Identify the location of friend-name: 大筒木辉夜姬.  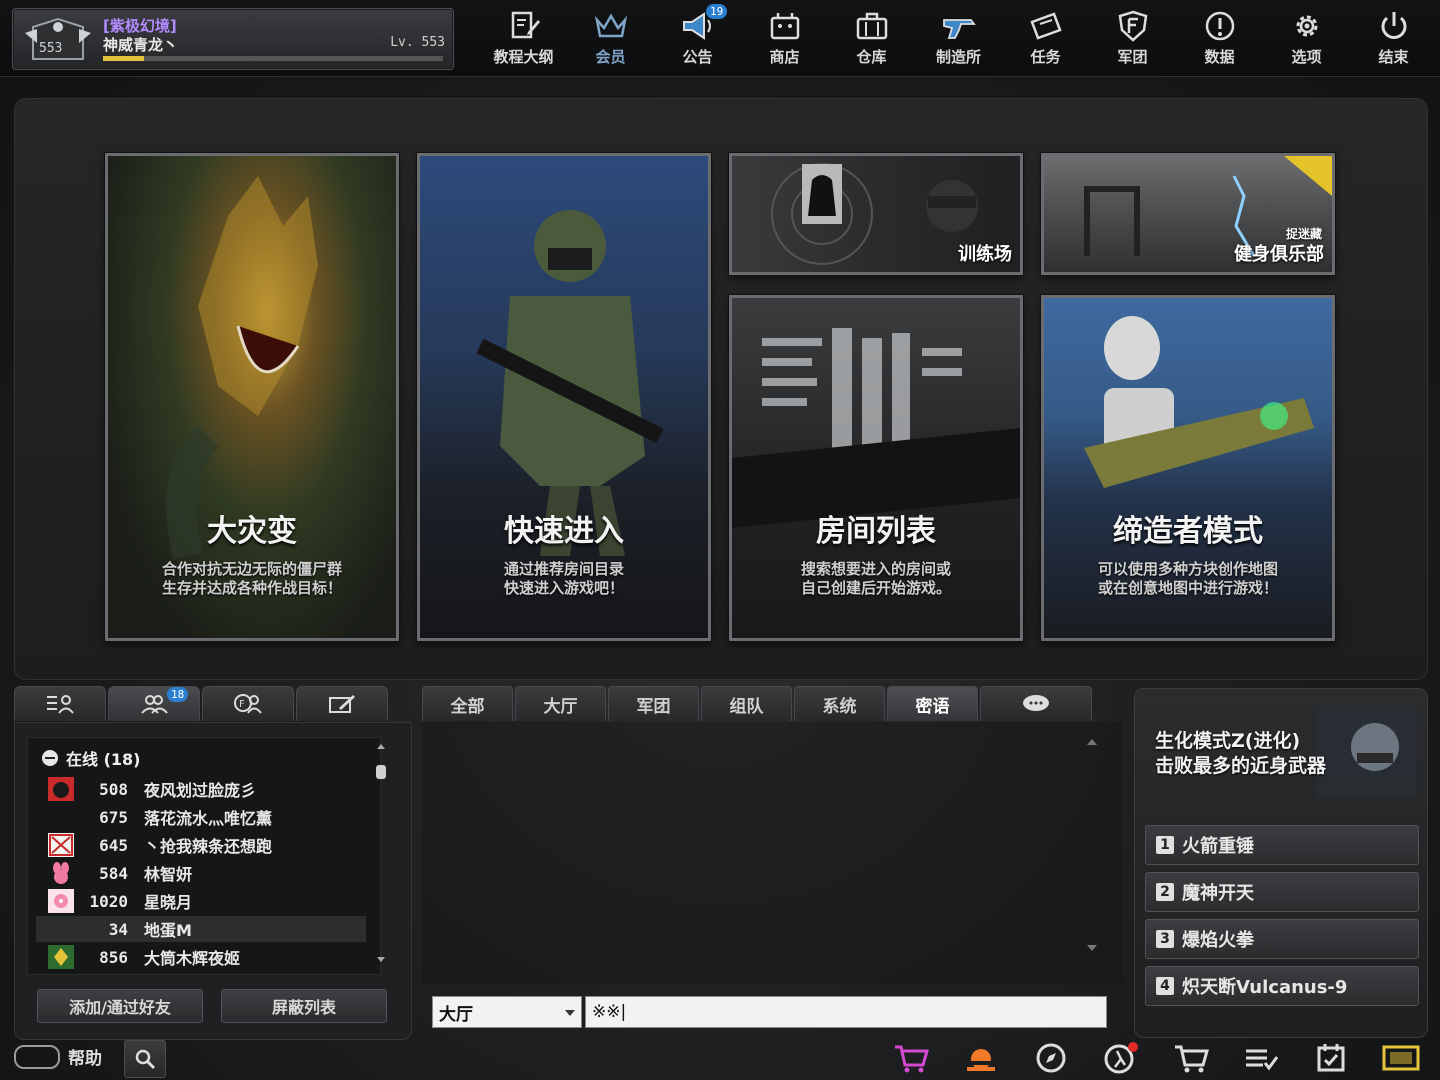
(192, 958).